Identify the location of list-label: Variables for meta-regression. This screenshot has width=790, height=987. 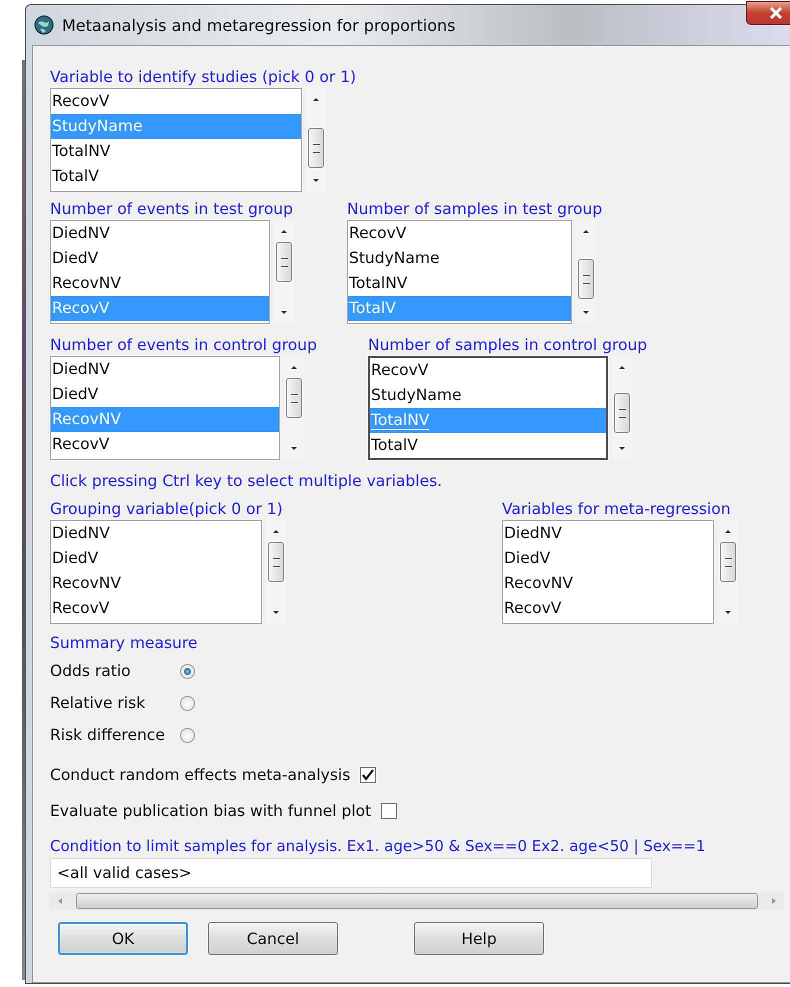
(617, 509).